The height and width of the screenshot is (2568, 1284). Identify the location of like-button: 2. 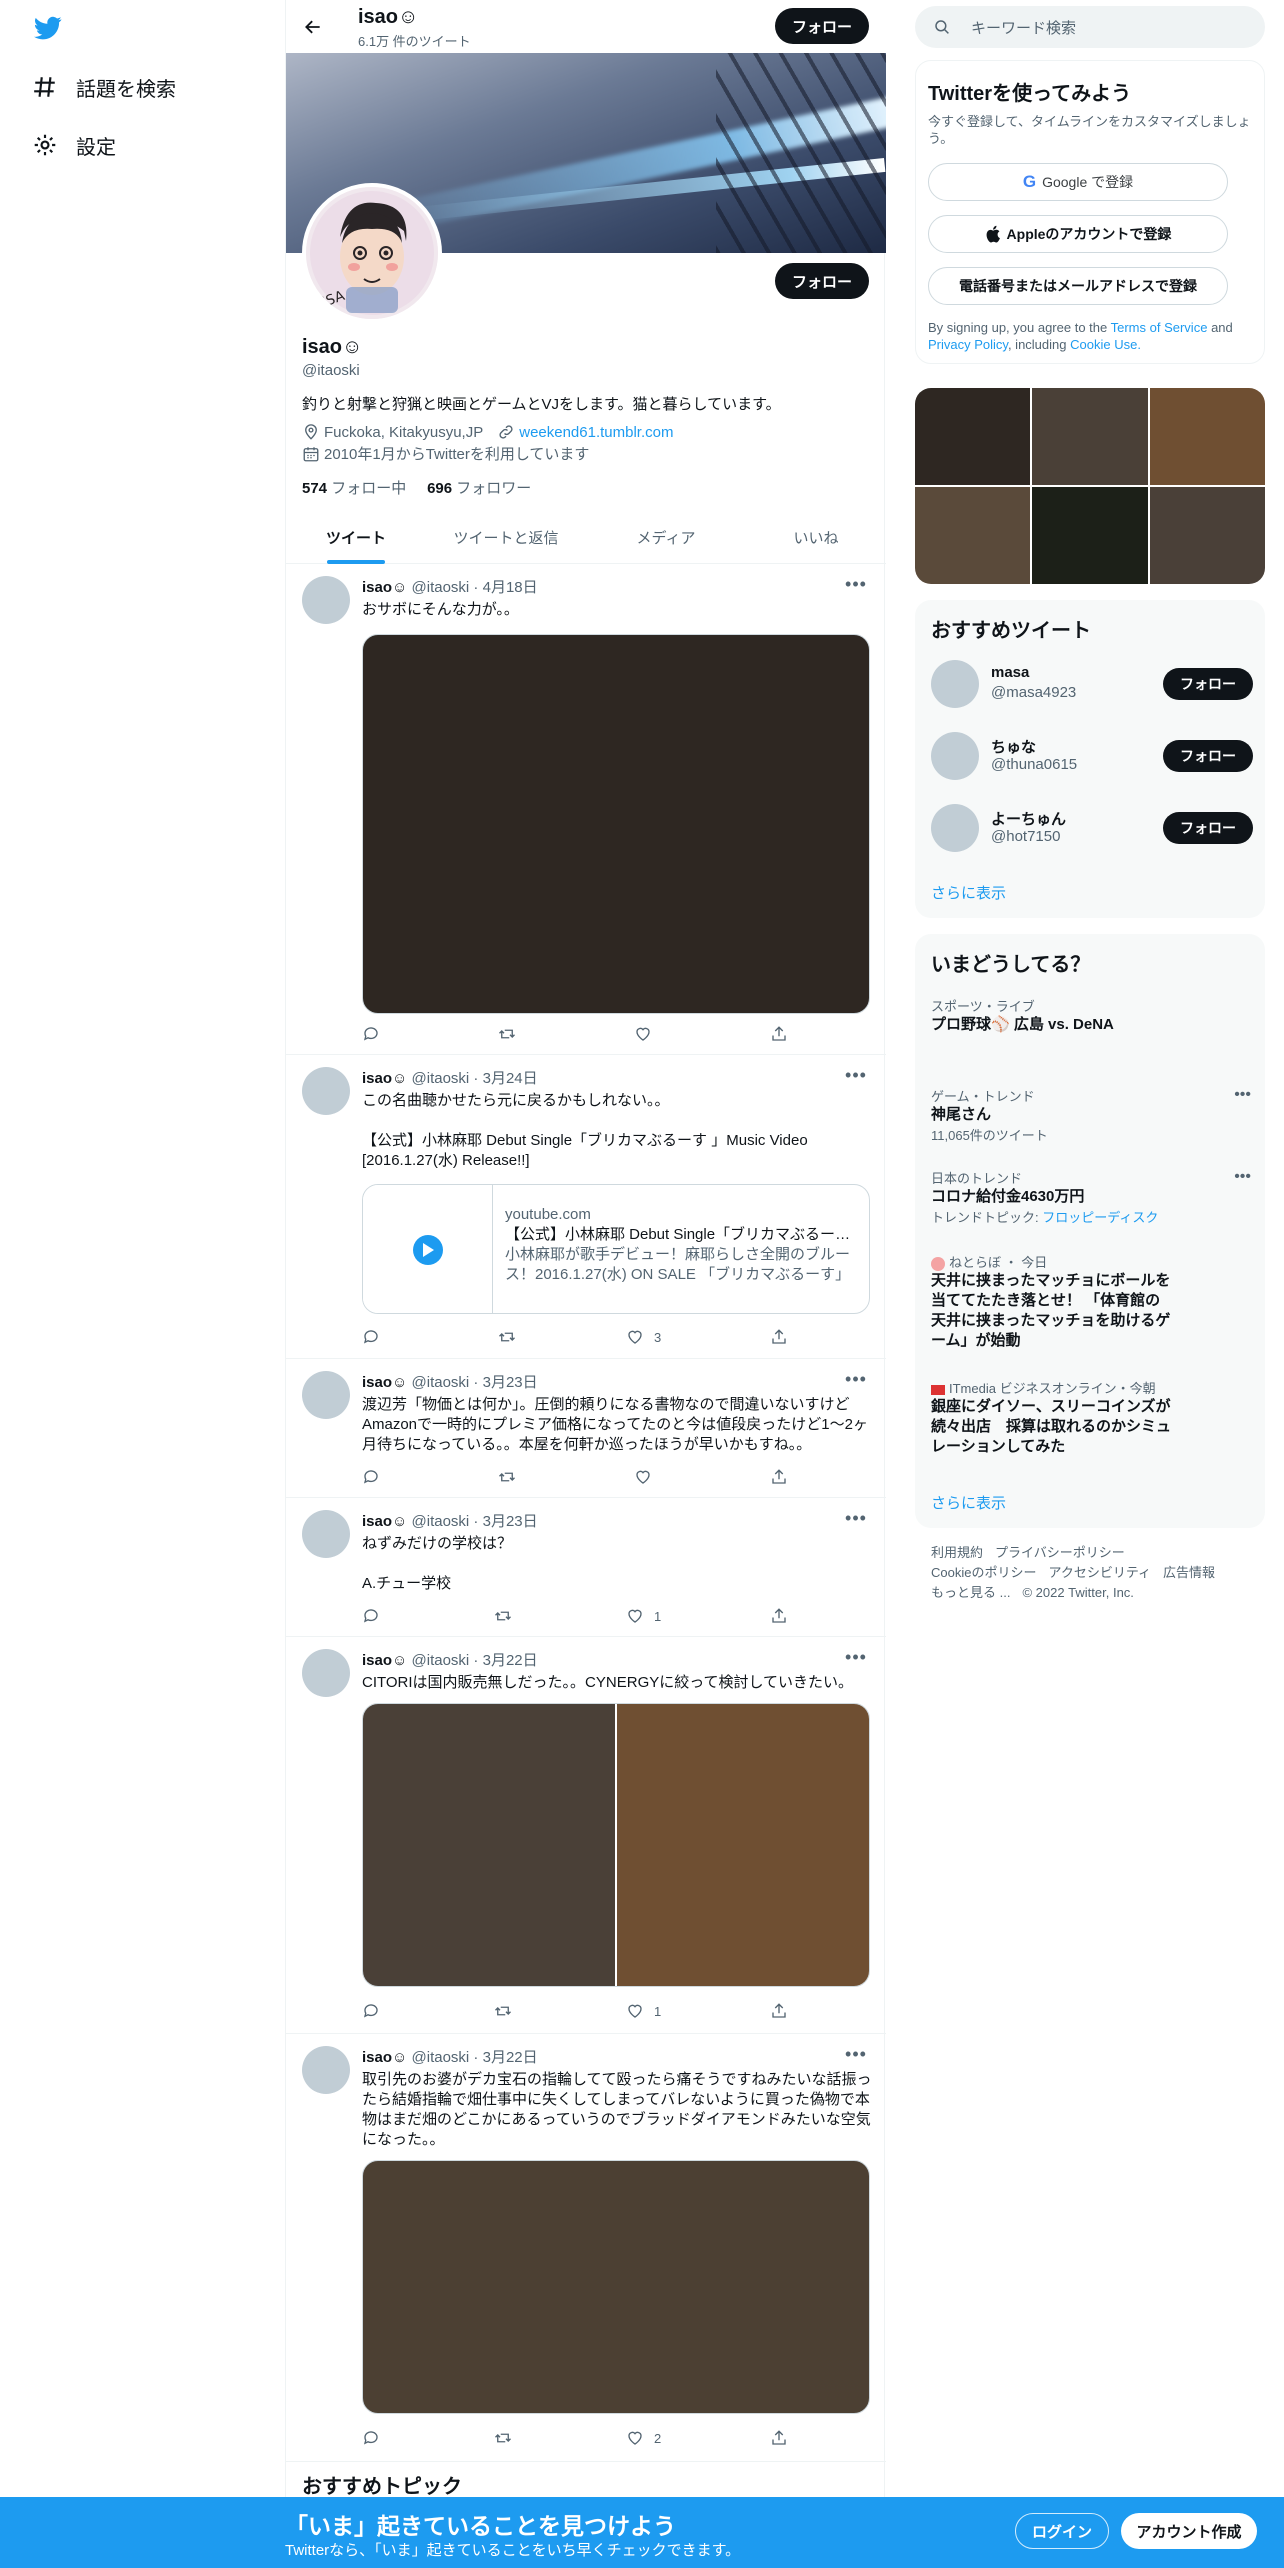
(643, 2438).